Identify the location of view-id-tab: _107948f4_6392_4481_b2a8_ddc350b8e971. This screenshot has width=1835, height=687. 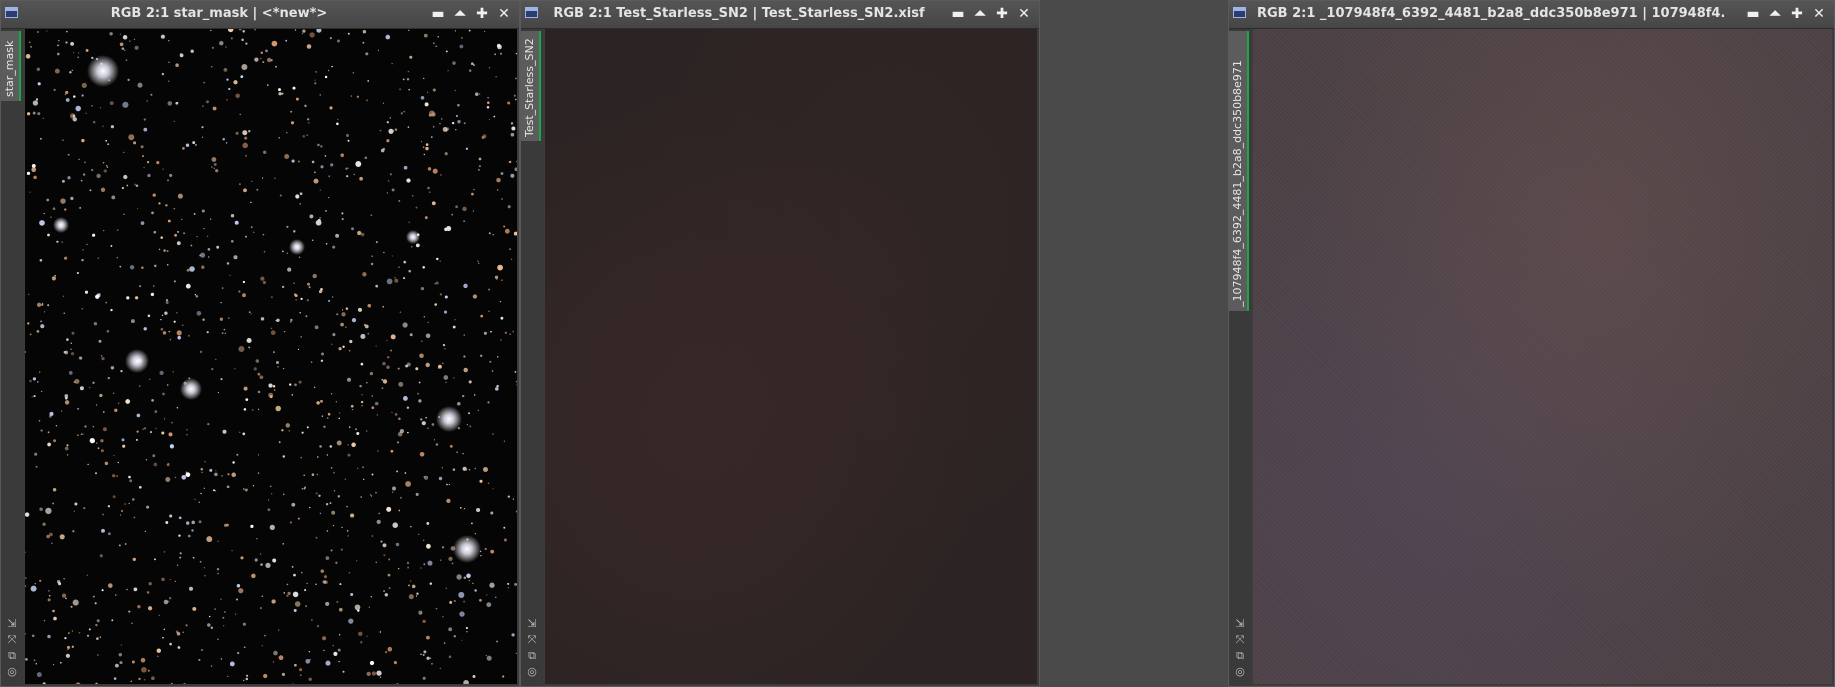
(1239, 171).